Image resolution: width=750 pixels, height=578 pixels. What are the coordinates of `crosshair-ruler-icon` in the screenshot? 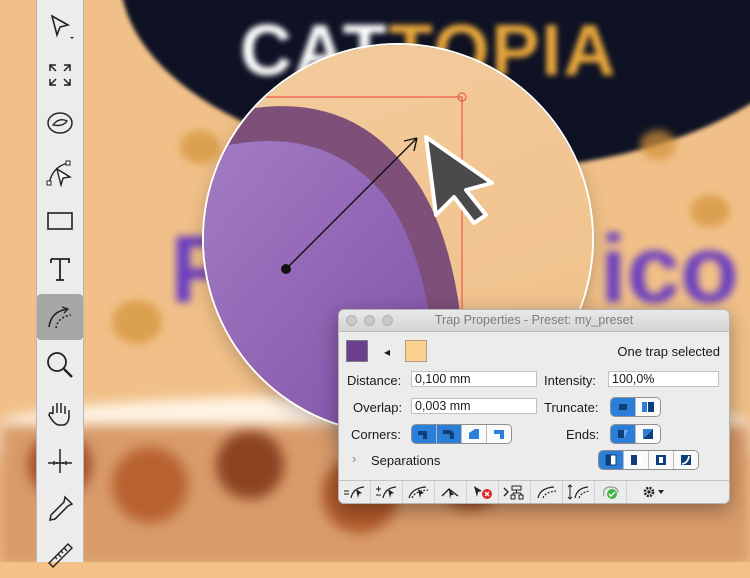 It's located at (60, 461).